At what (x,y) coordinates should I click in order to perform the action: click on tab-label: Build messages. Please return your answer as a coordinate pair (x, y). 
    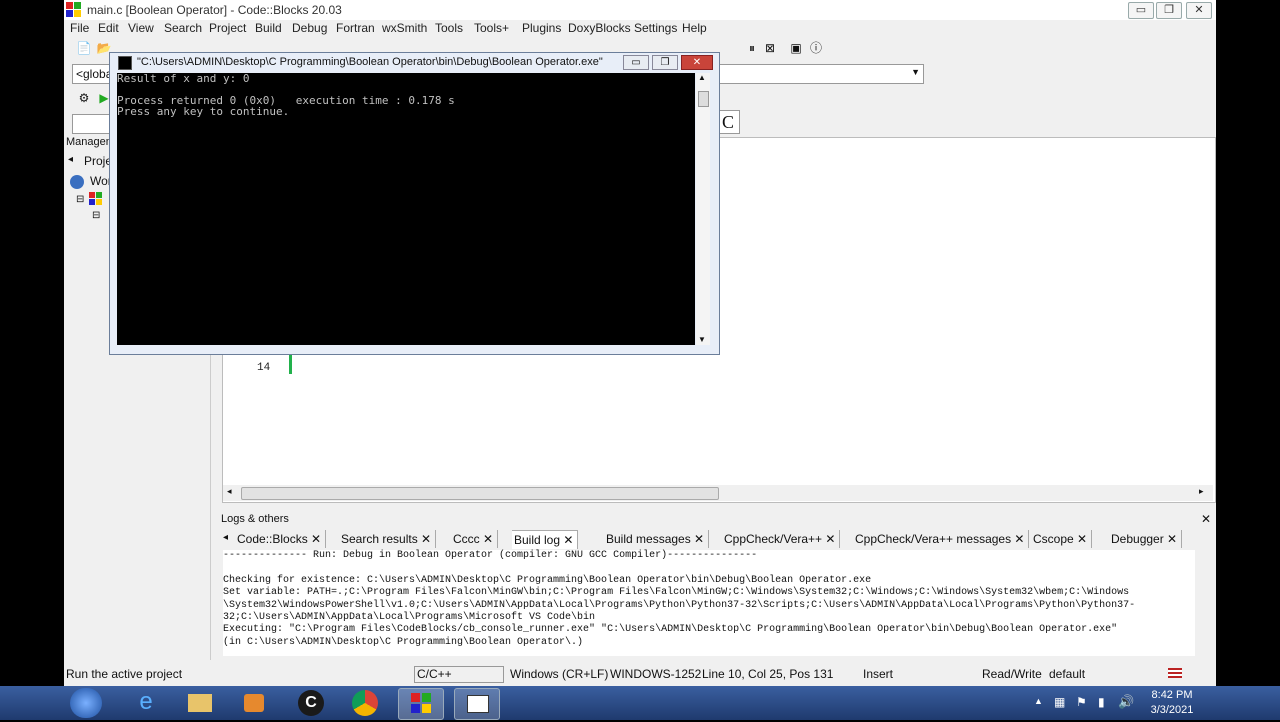
    Looking at the image, I should click on (648, 539).